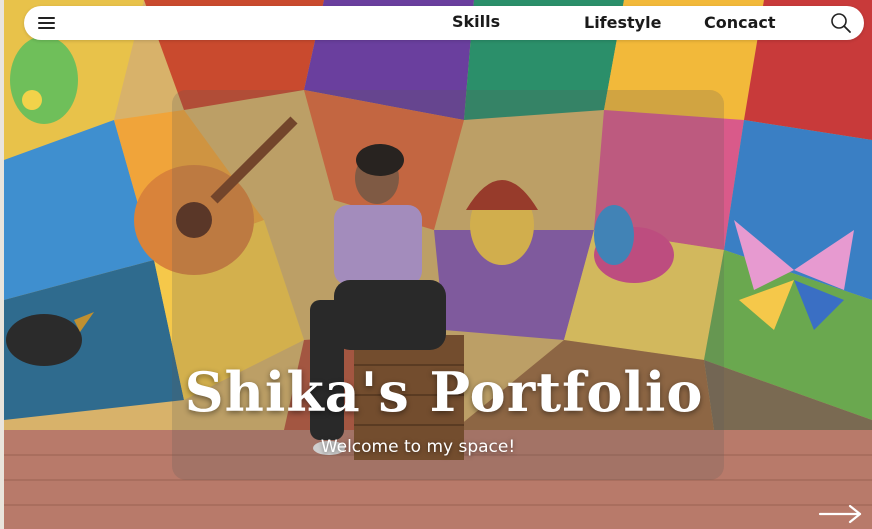 The height and width of the screenshot is (529, 872). I want to click on search-icon, so click(841, 23).